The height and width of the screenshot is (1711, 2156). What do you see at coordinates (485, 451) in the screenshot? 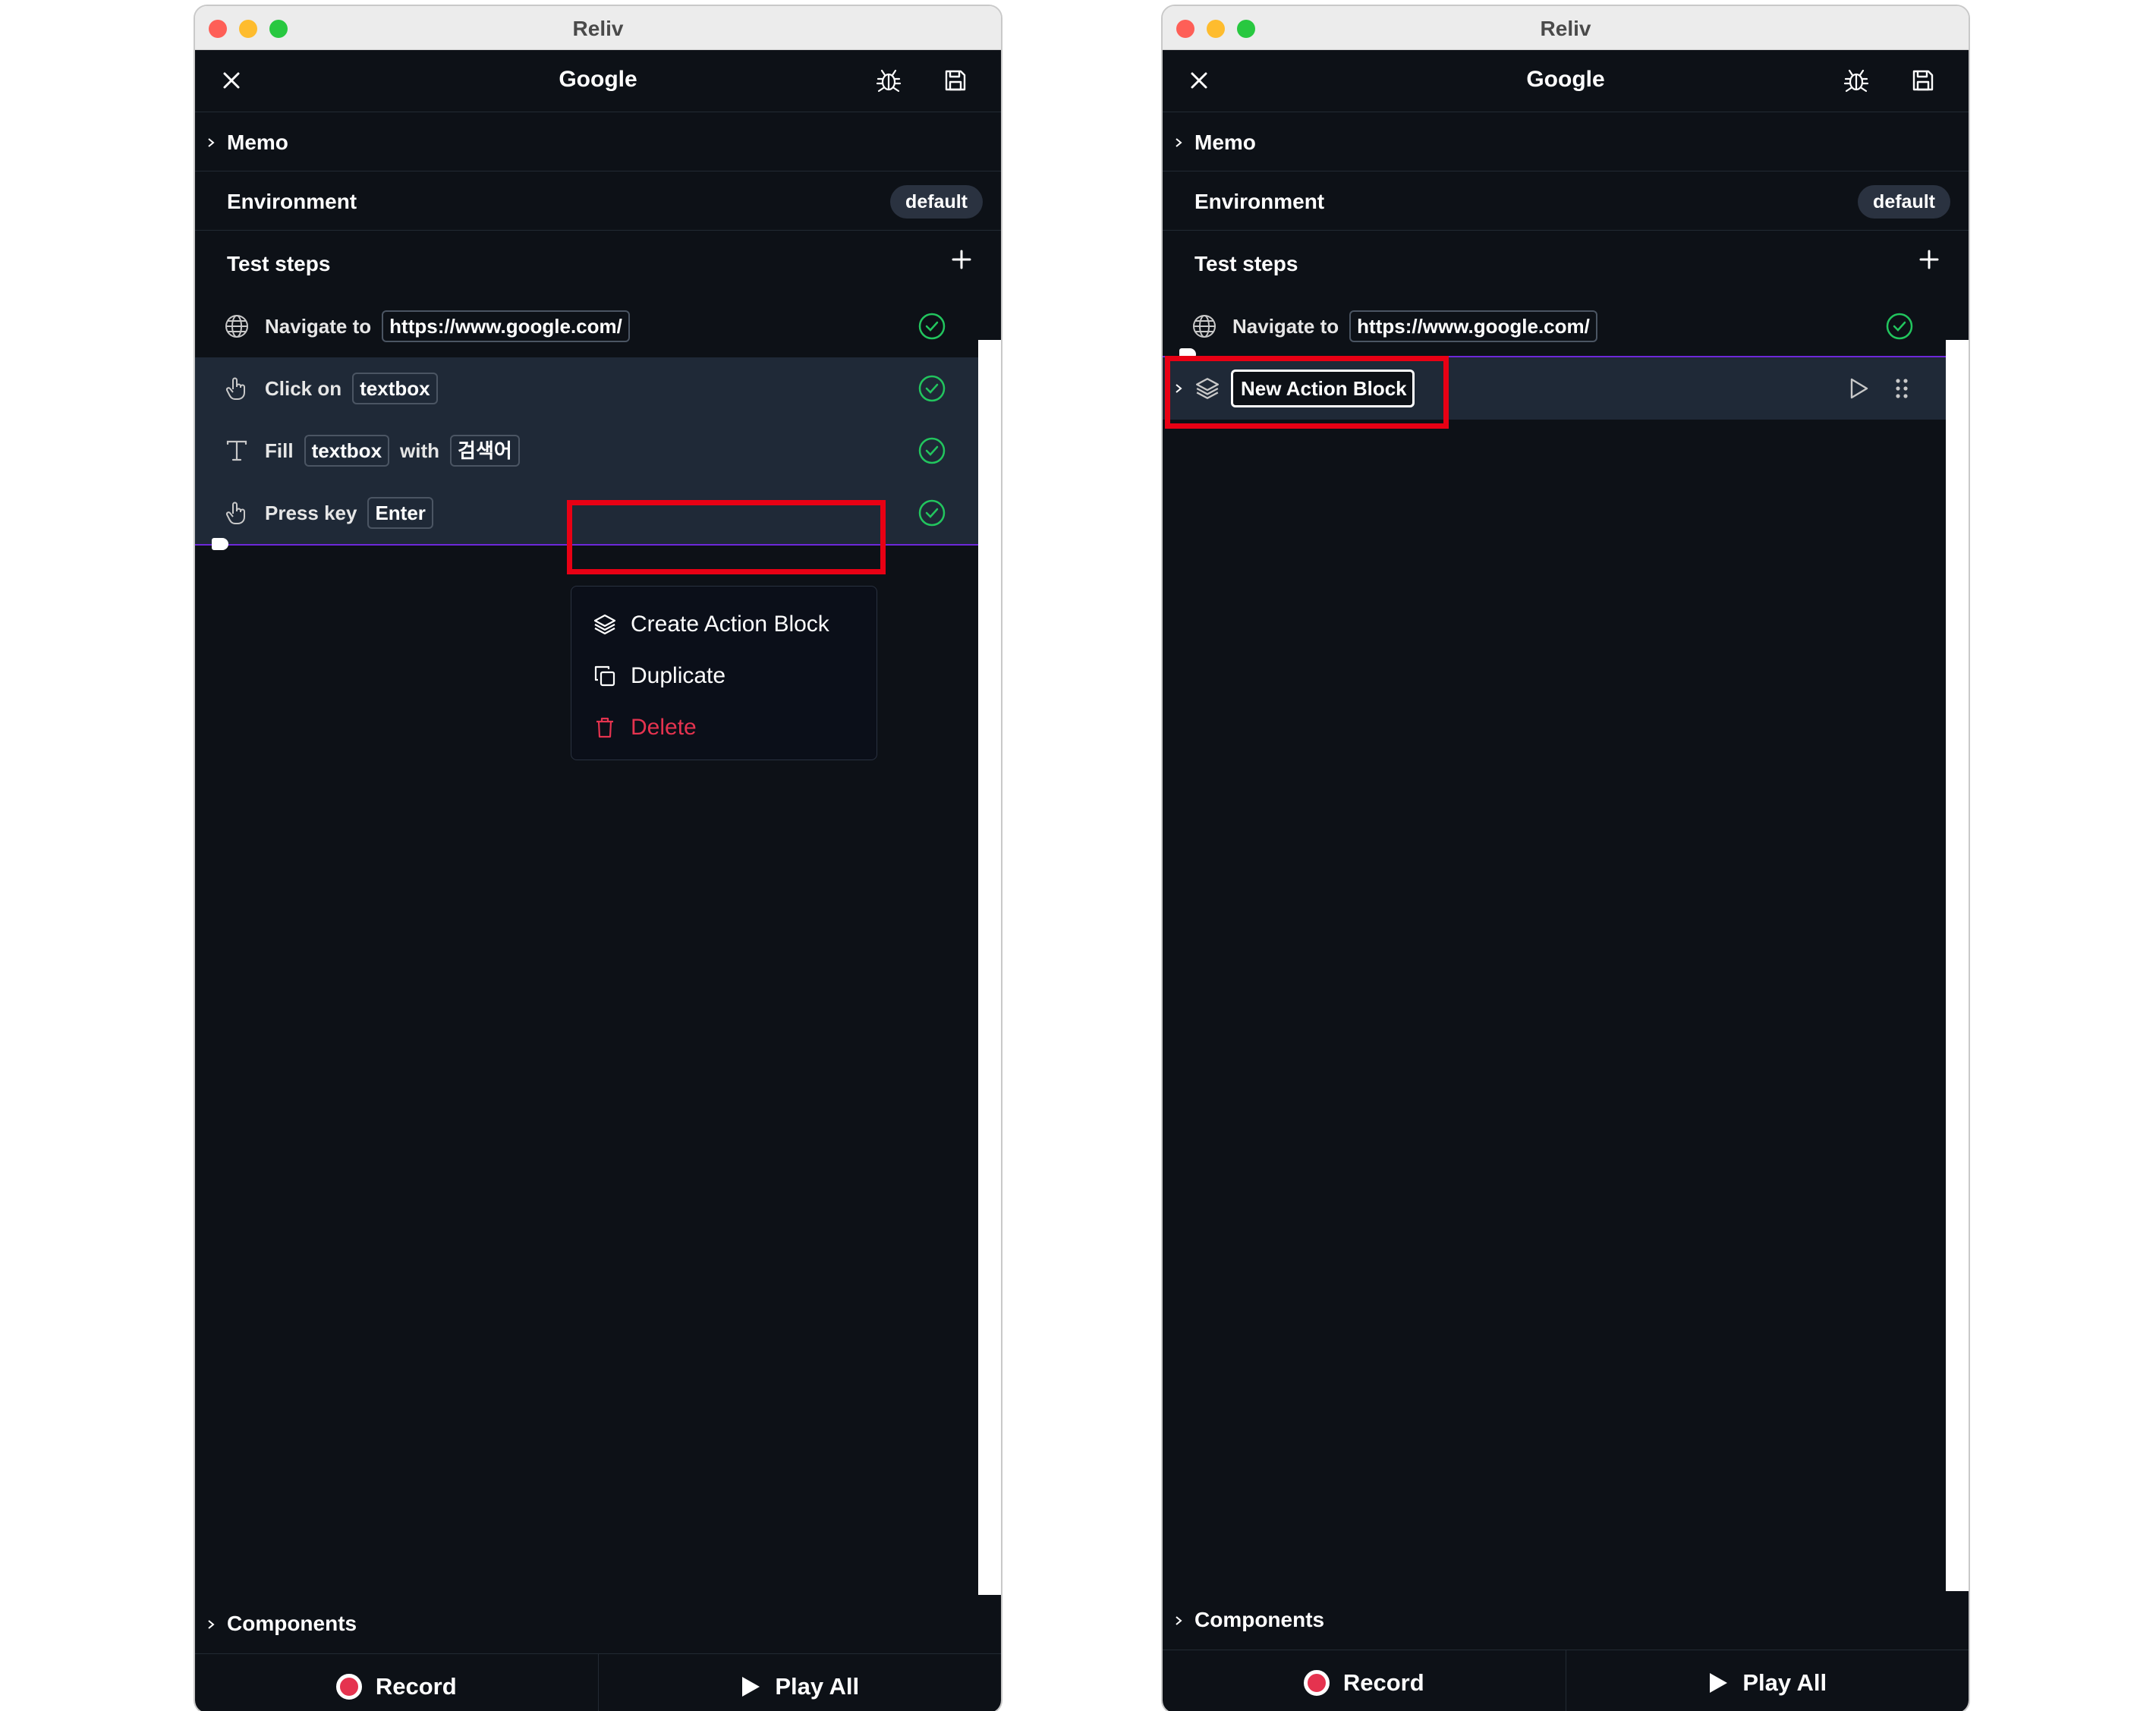
I see `step-value: 검색어` at bounding box center [485, 451].